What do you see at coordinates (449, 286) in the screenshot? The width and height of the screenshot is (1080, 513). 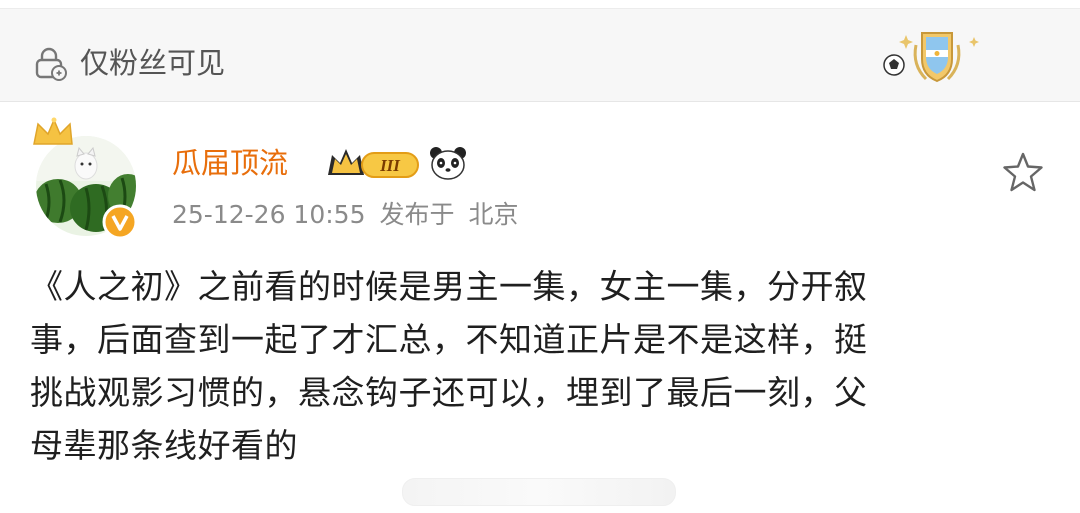 I see `post-line: 《人之初》之前看的时候是男主一集，女主一集，分开叙` at bounding box center [449, 286].